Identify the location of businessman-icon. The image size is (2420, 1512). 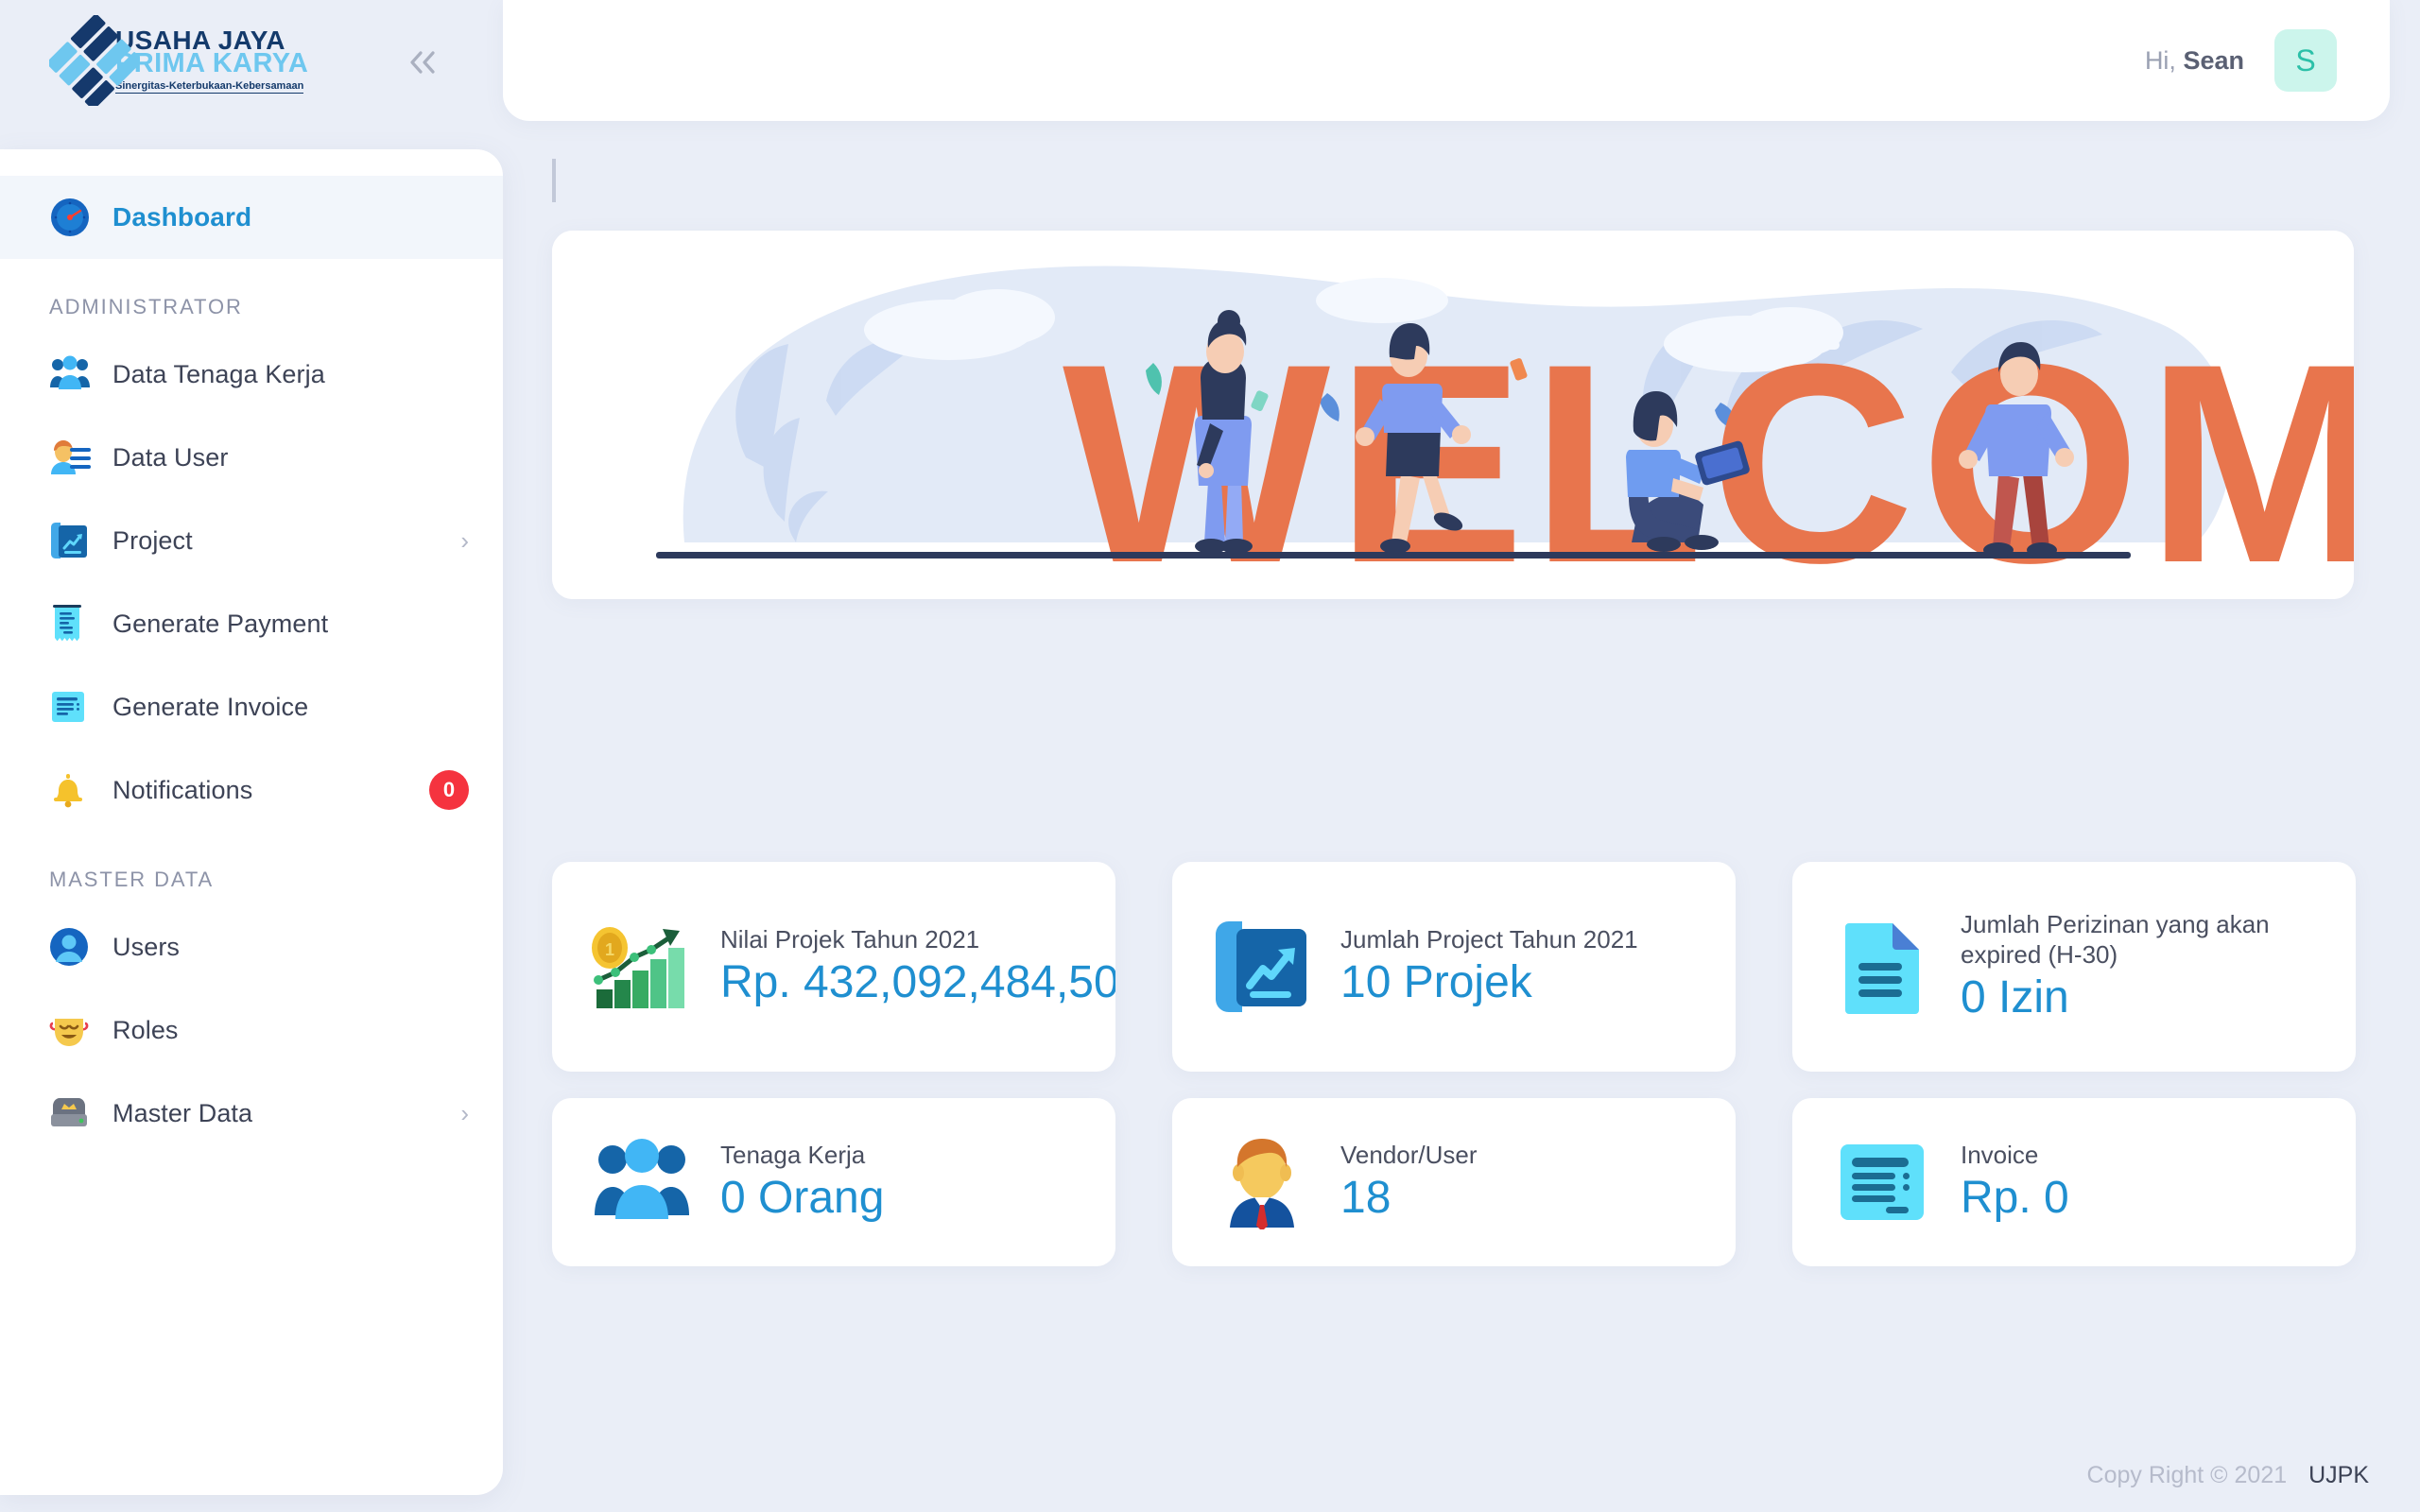
(1262, 1182).